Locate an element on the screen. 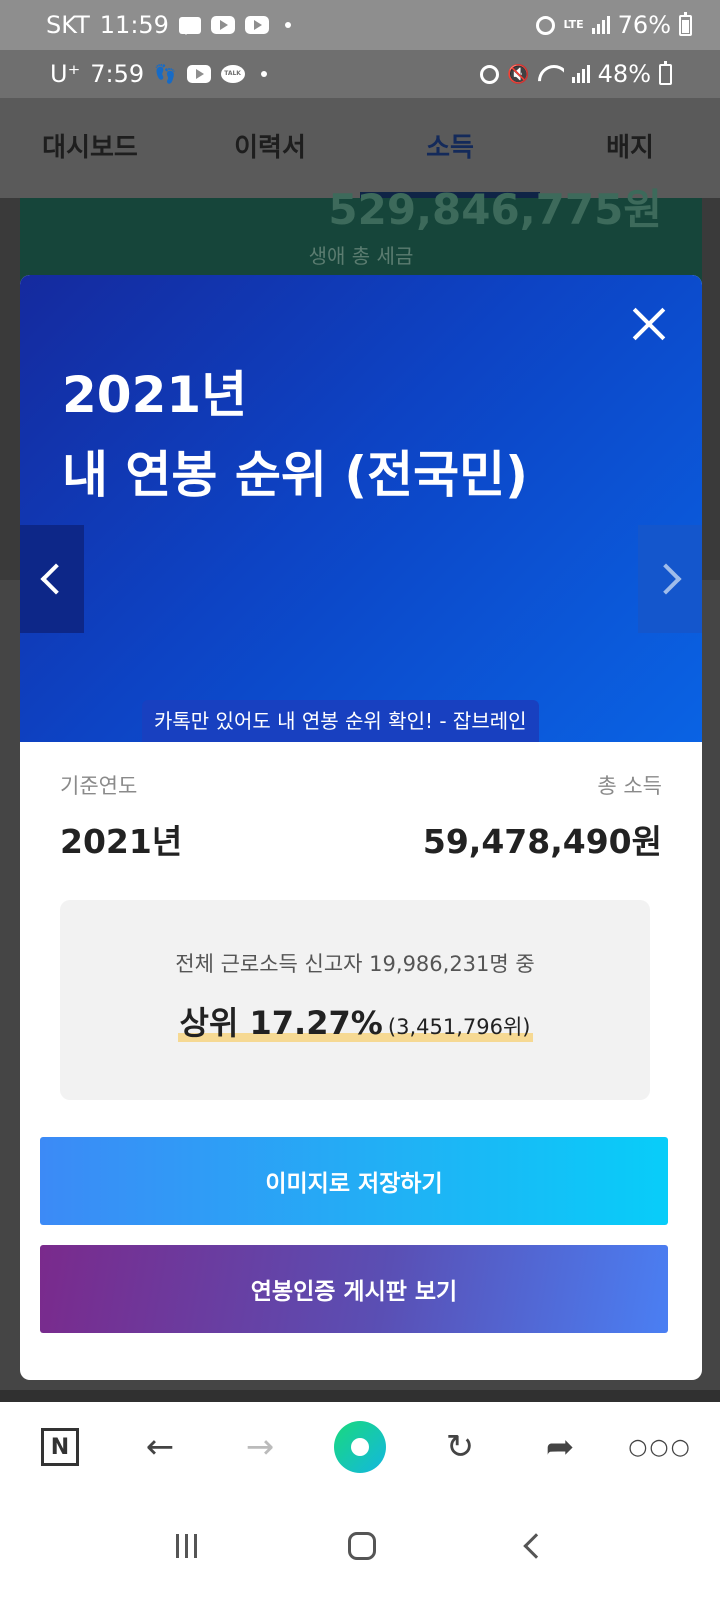  background-divider is located at coordinates (360, 1396).